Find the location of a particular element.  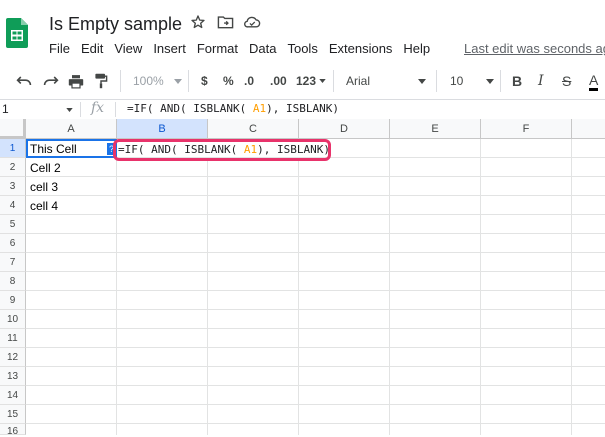

italic-button: I is located at coordinates (541, 81).